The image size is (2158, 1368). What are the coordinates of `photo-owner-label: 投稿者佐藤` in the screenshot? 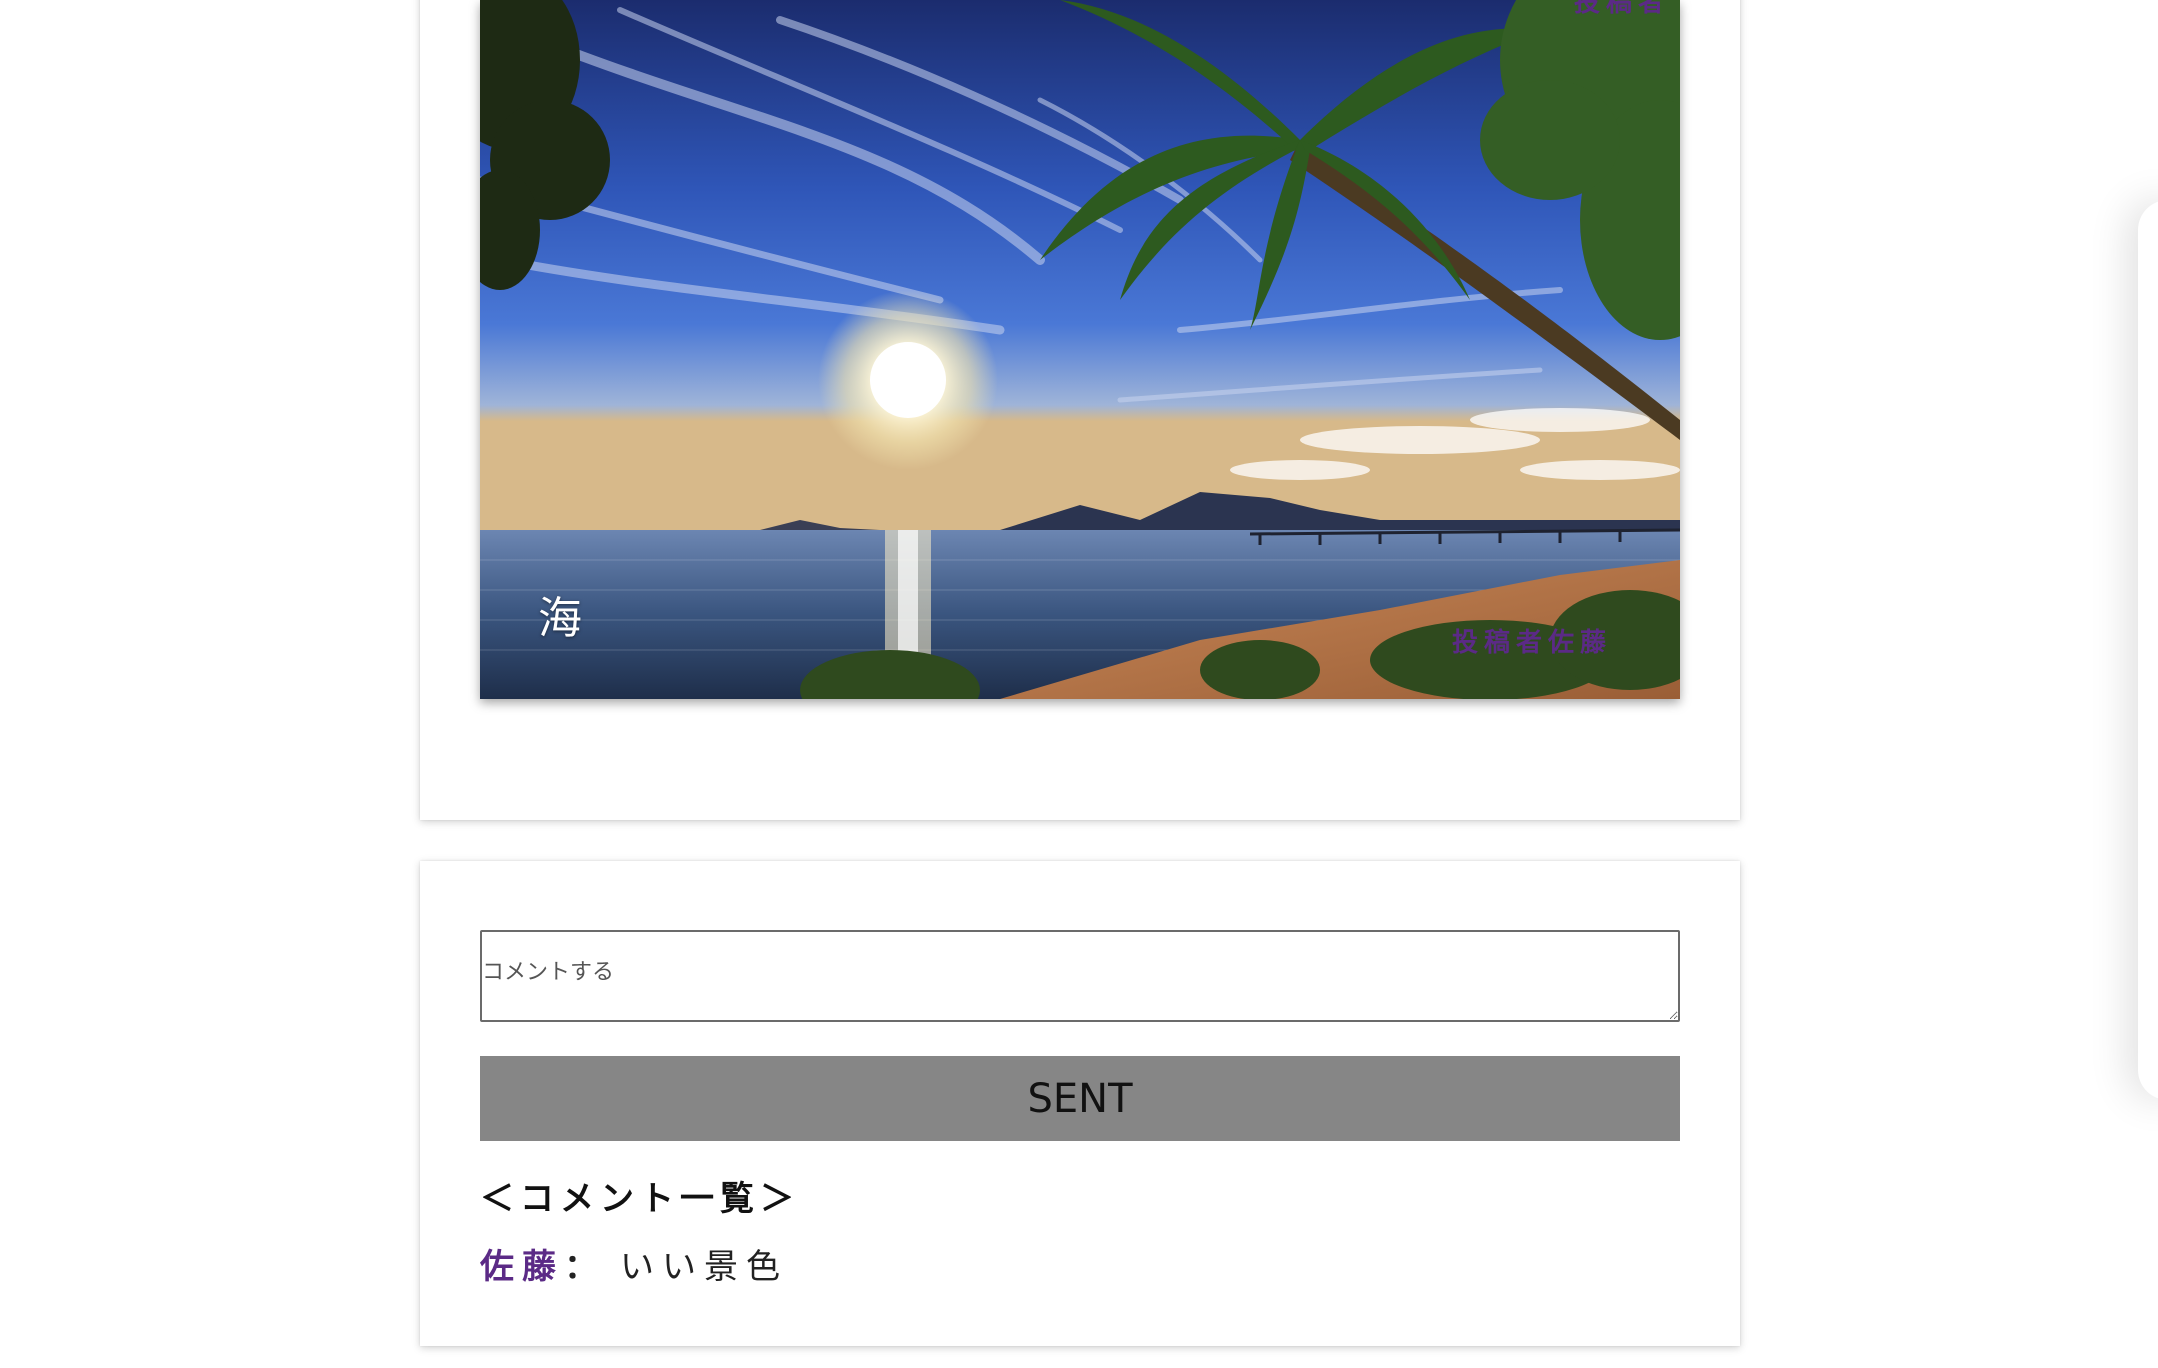 It's located at (1531, 643).